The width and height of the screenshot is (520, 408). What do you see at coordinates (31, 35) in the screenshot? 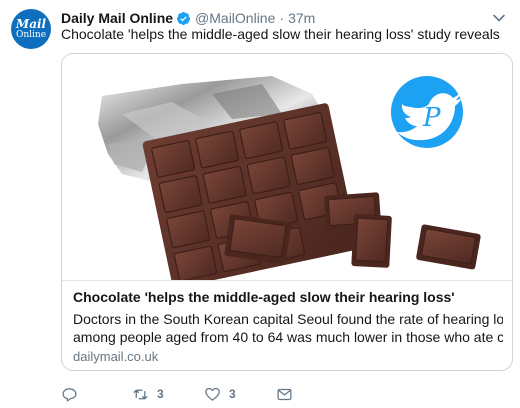
I see `avatar-text-online: Online` at bounding box center [31, 35].